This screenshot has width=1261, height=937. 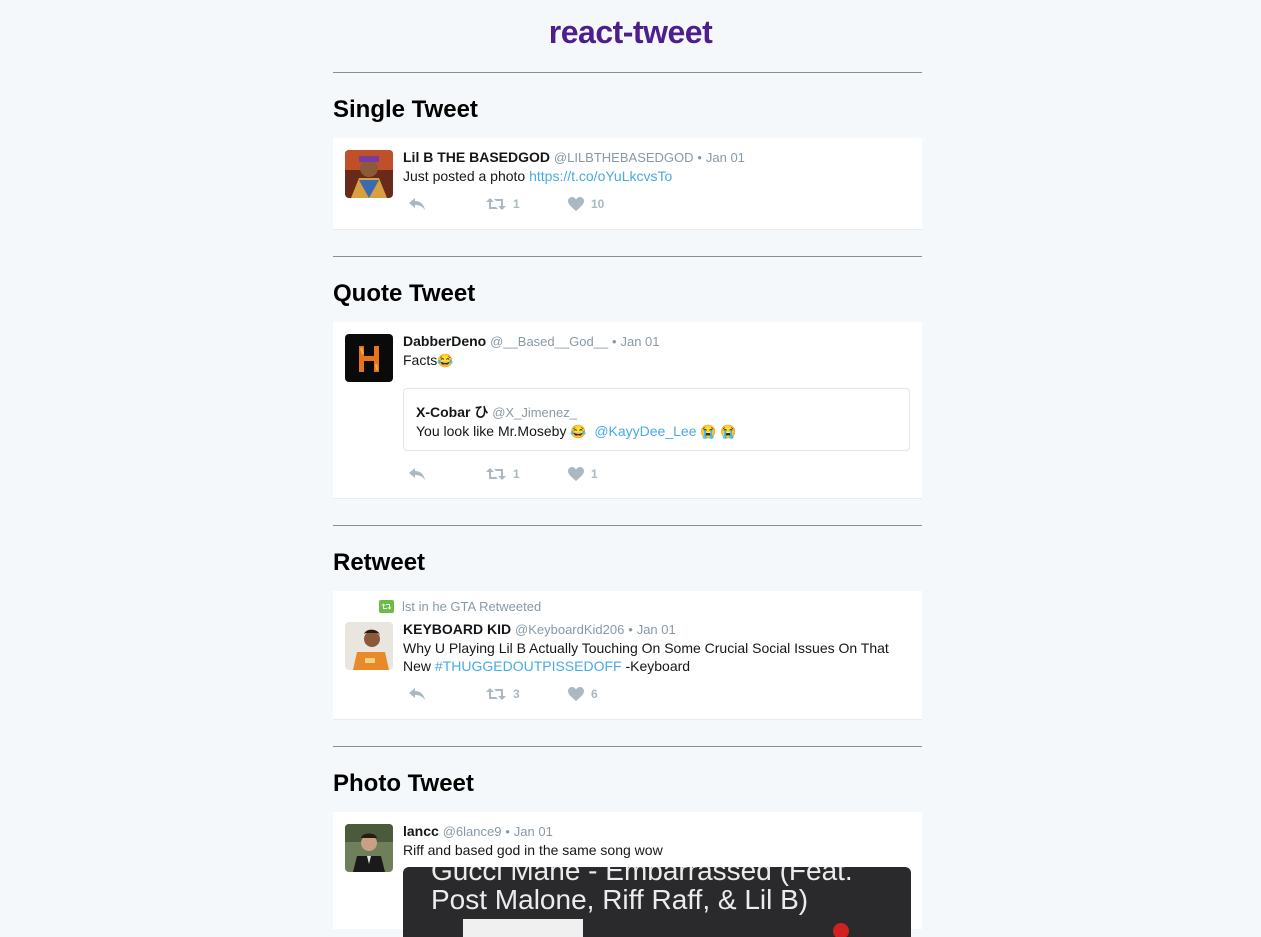 I want to click on tweet-text-prefix: New, so click(x=419, y=666).